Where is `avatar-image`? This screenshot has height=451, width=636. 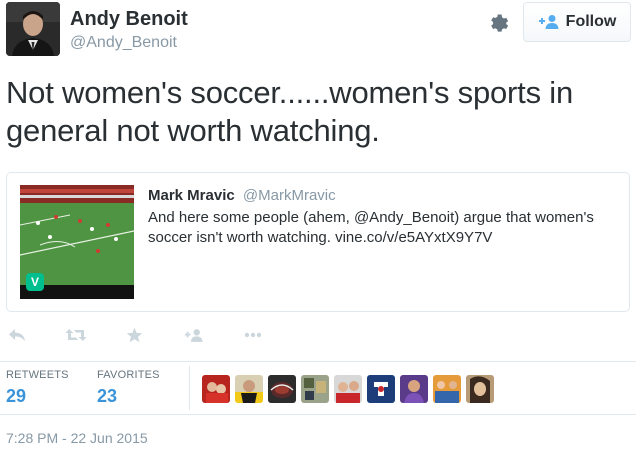
avatar-image is located at coordinates (33, 29).